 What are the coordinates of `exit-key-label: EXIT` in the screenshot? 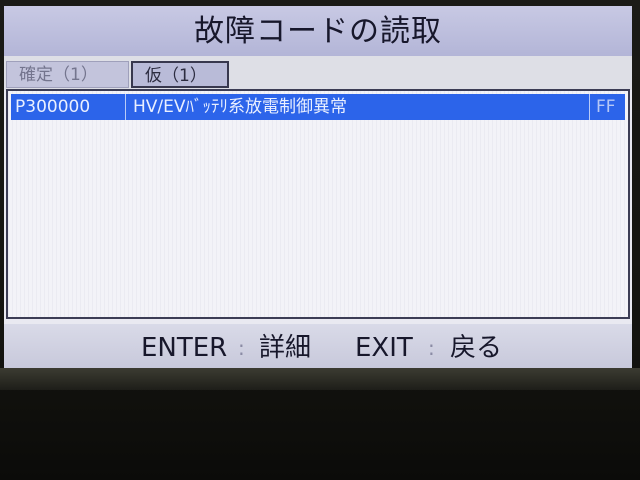 It's located at (384, 346).